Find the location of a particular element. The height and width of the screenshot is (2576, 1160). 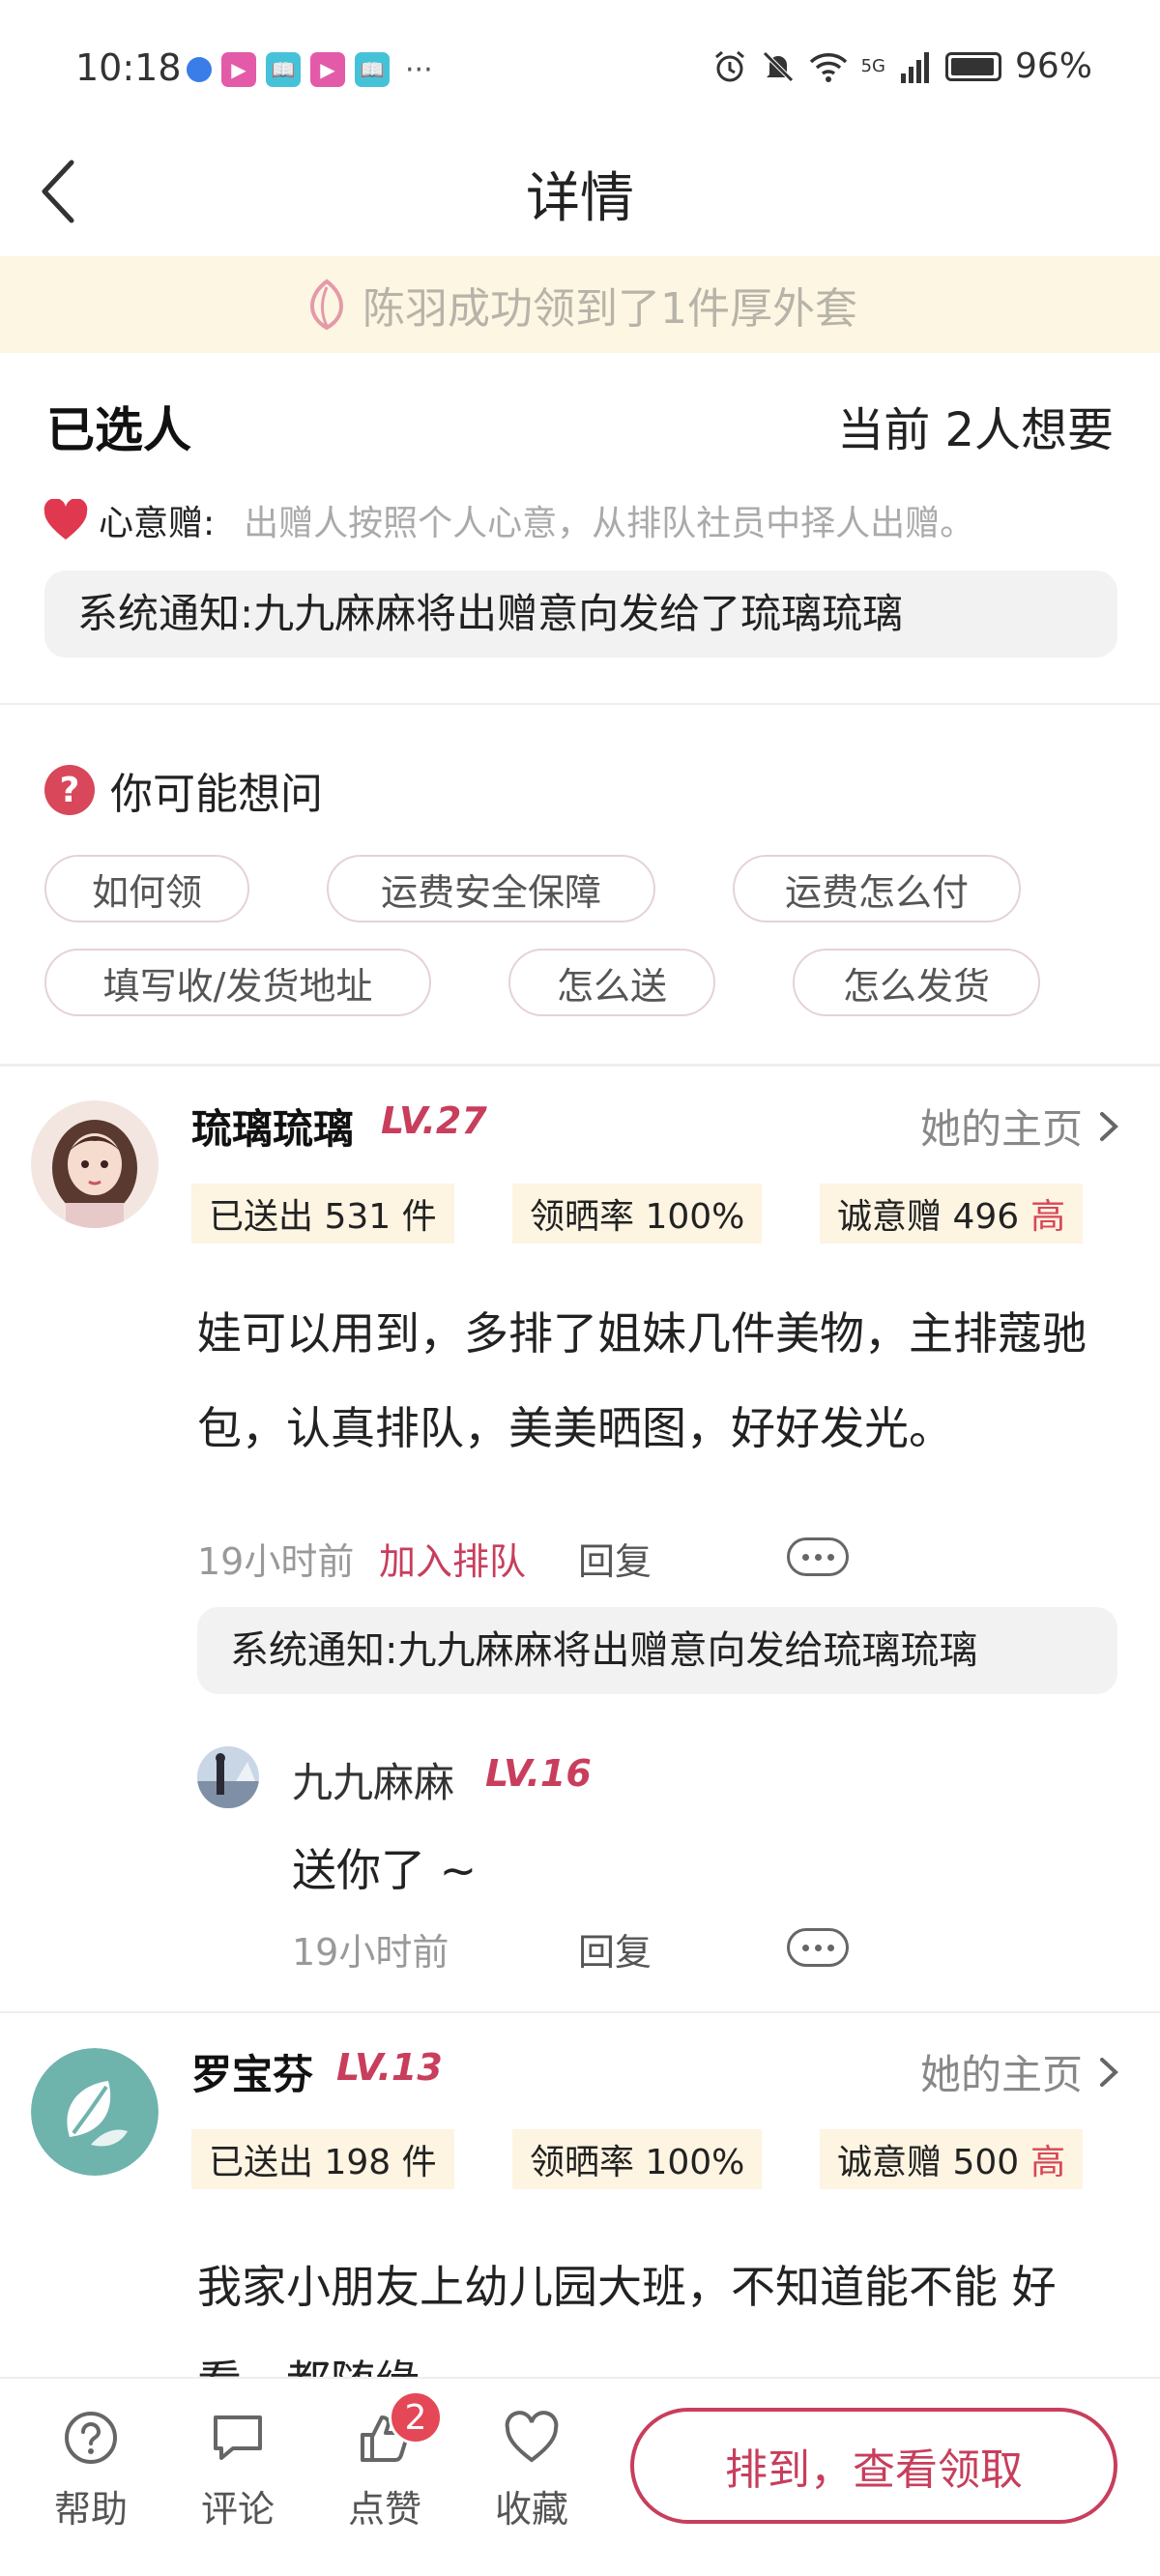

gift-mode-row: 心意赠: 出赠人按照个人心意，从排队社员中择人出赠。 is located at coordinates (508, 520).